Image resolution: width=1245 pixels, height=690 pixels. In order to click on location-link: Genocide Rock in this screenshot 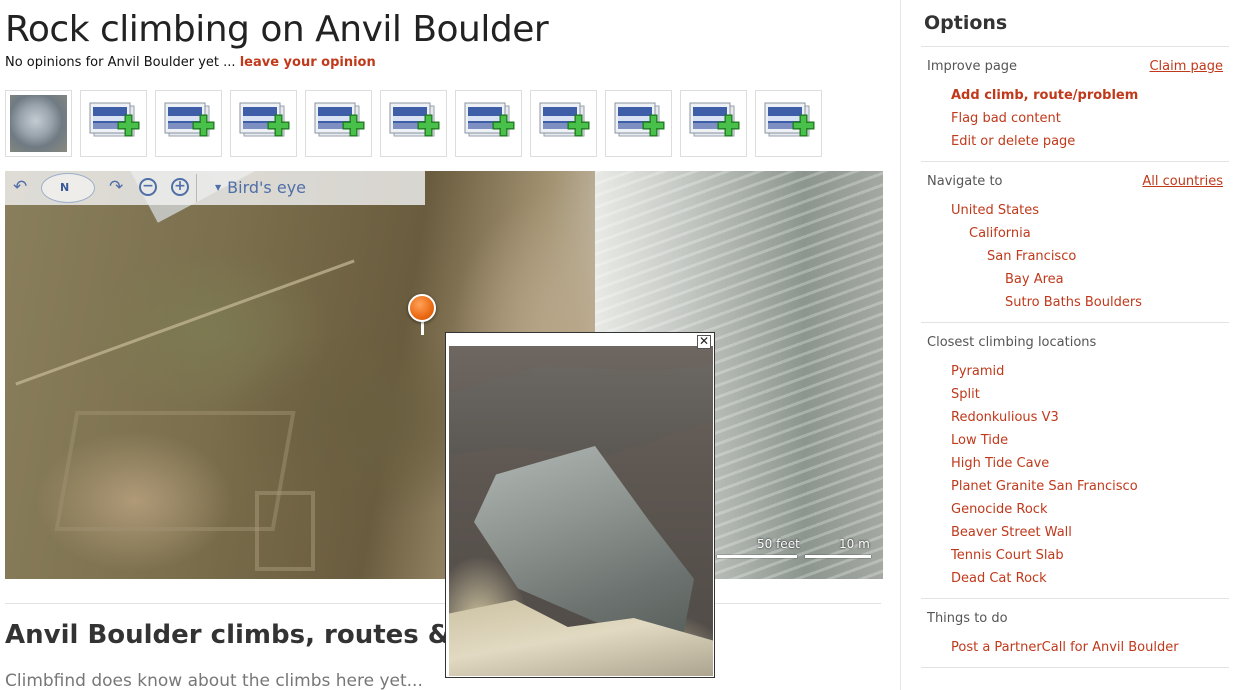, I will do `click(999, 509)`.